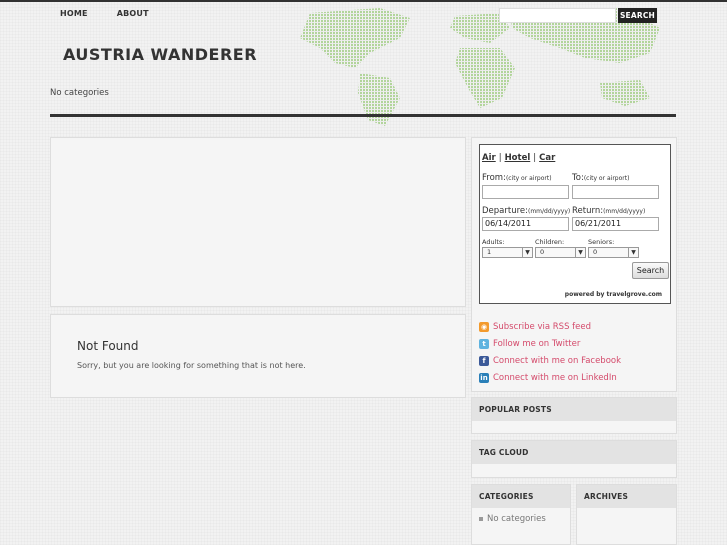 This screenshot has width=727, height=545. I want to click on archives-heading: ARCHIVES, so click(626, 496).